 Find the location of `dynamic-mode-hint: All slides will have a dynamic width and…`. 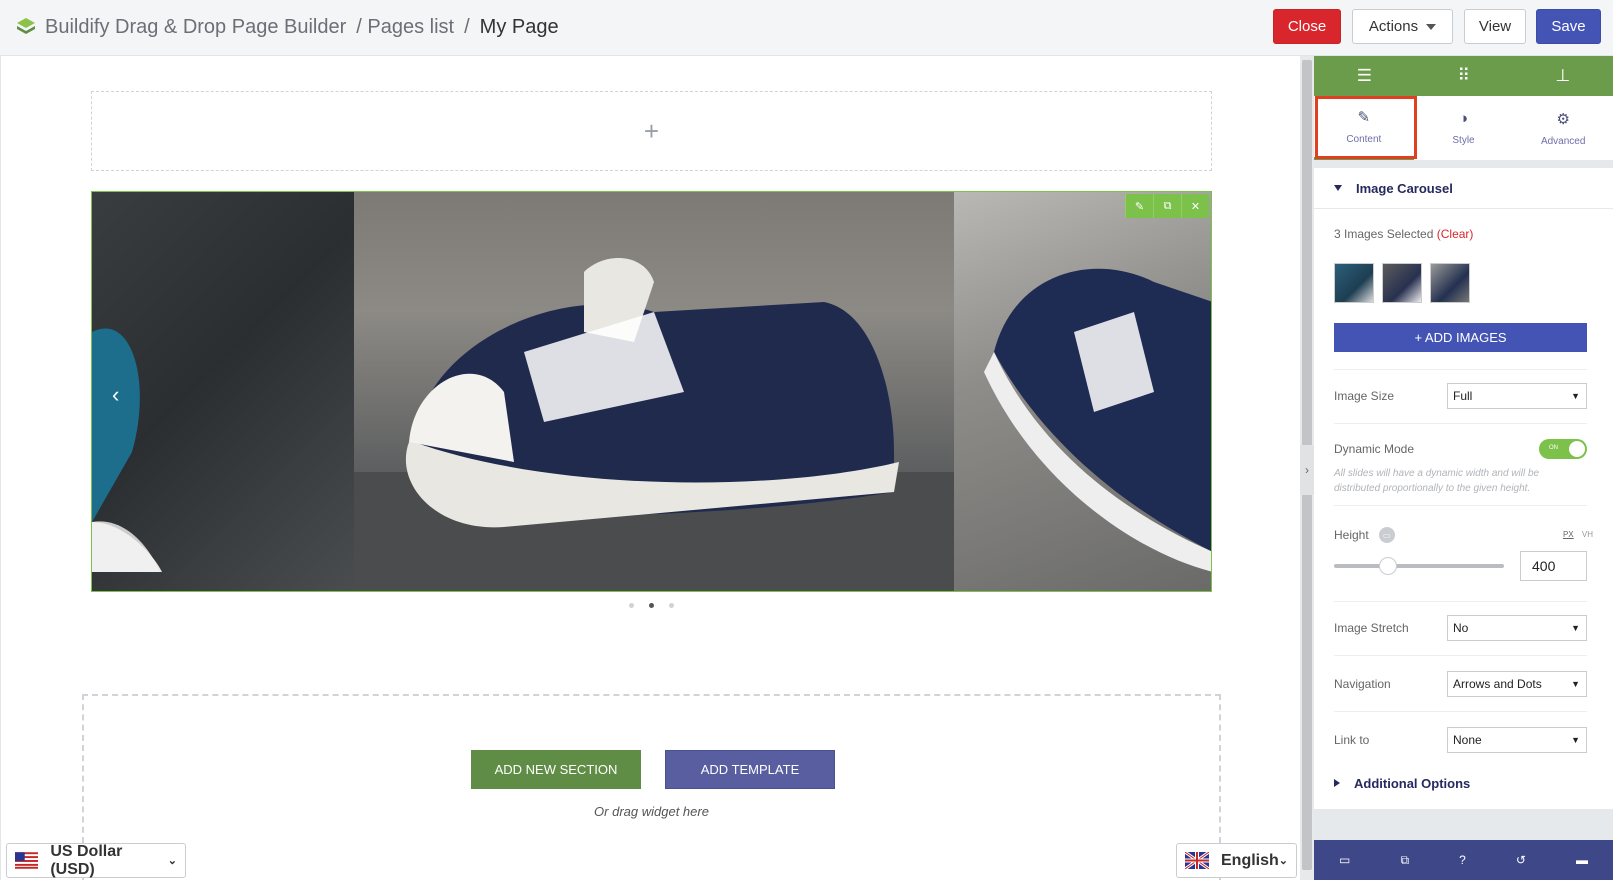

dynamic-mode-hint: All slides will have a dynamic width and… is located at coordinates (1437, 481).